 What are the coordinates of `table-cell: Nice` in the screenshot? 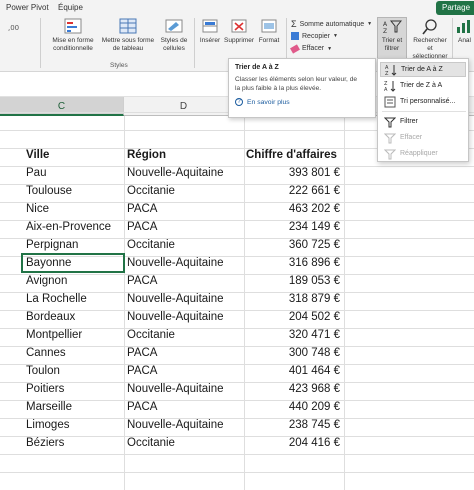 It's located at (74, 209).